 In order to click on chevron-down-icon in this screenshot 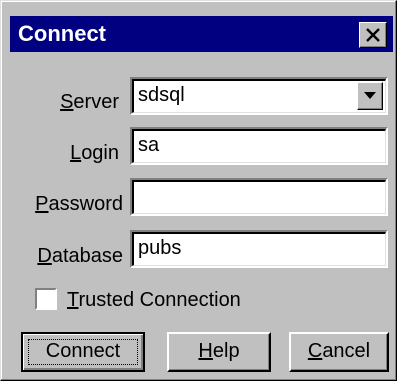, I will do `click(370, 95)`.